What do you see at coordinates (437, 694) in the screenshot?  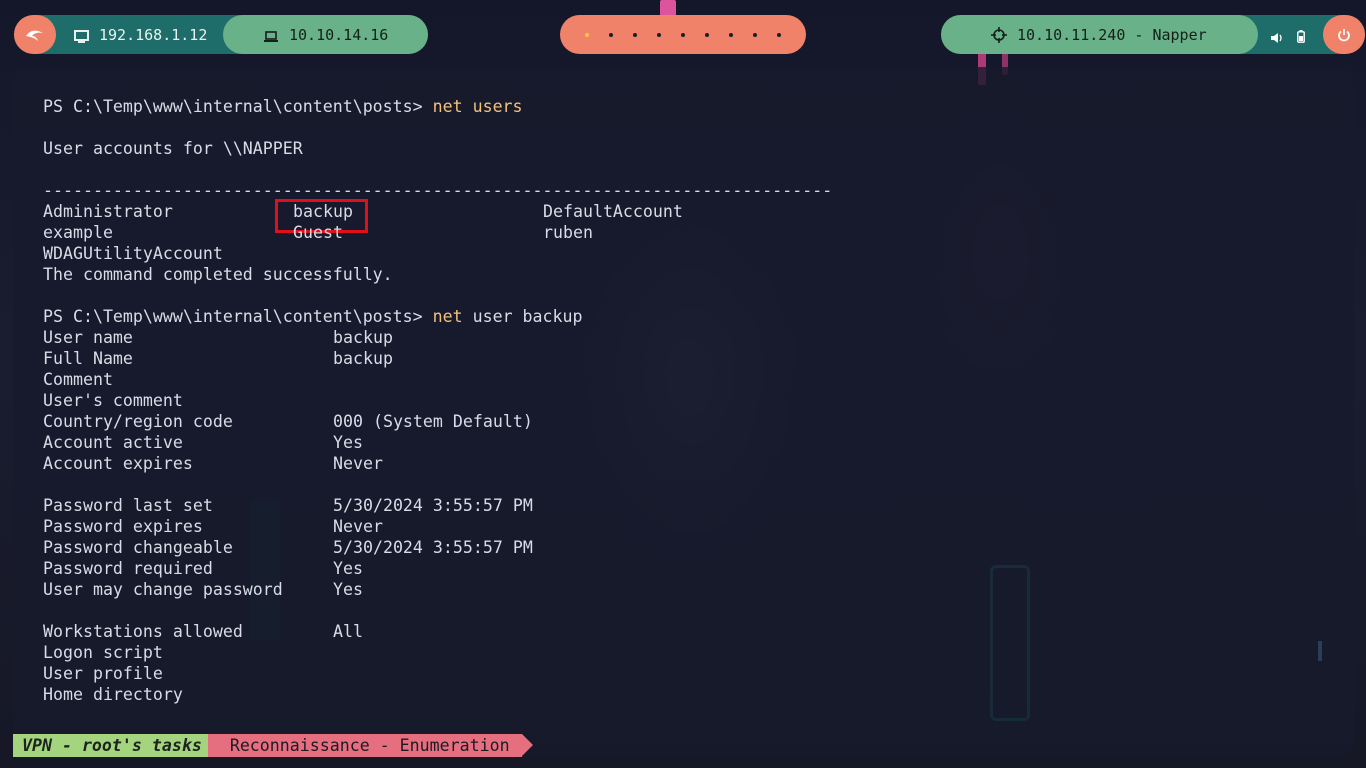 I see `detail-row: Home directory` at bounding box center [437, 694].